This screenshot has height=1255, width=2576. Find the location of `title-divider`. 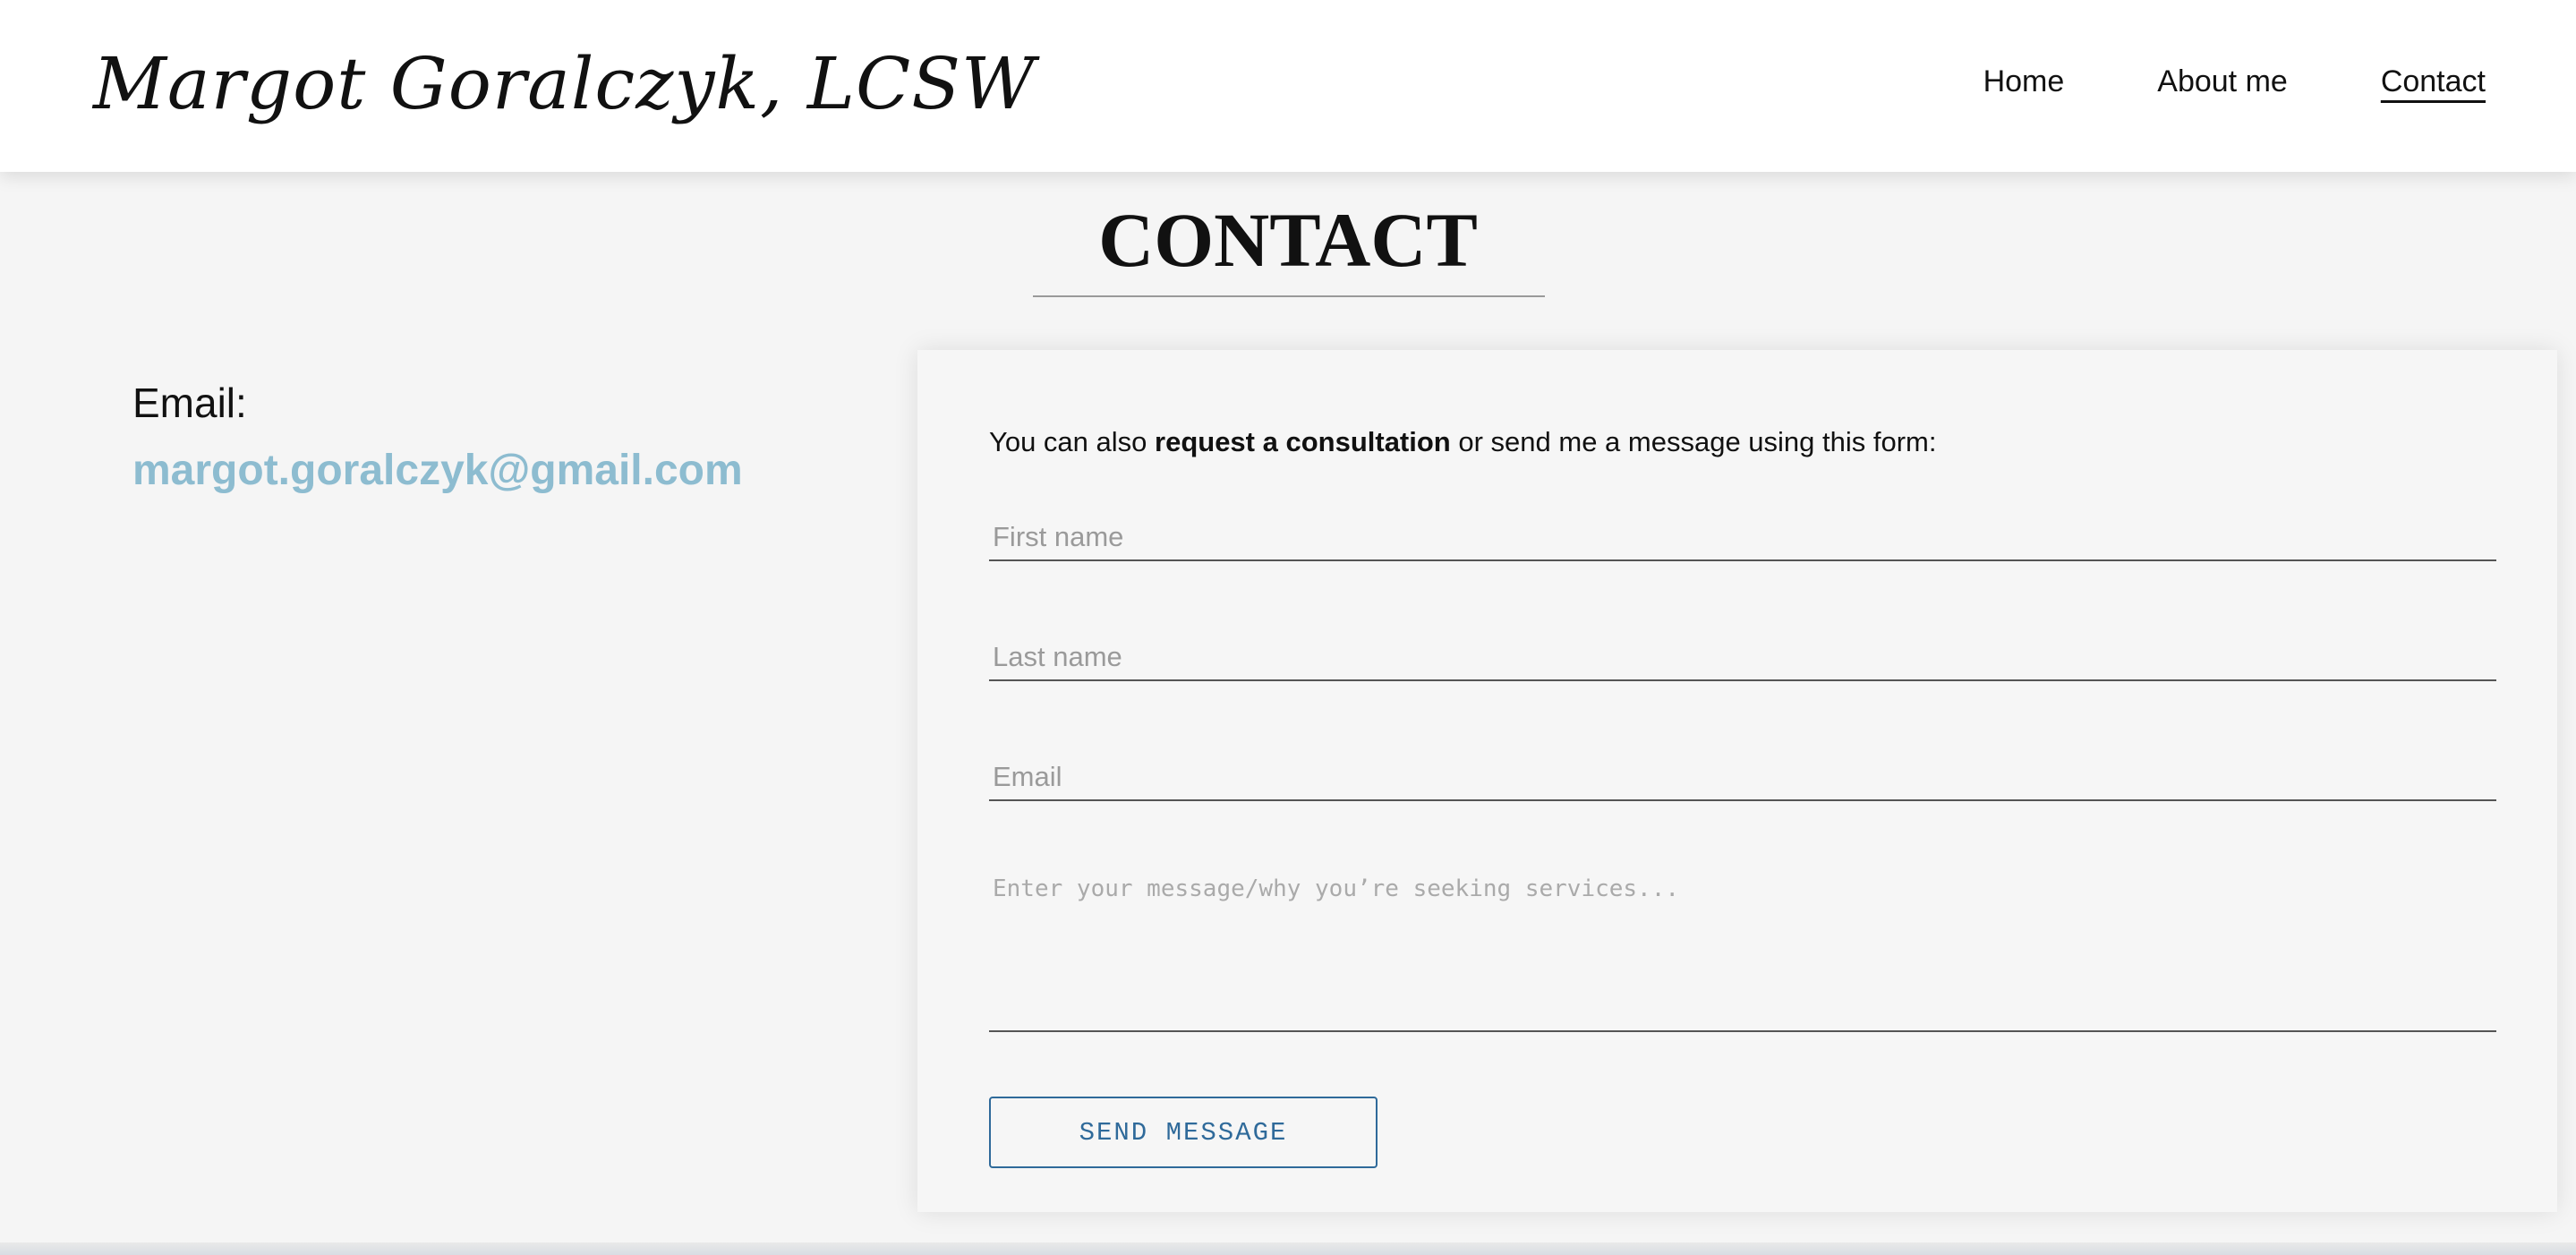

title-divider is located at coordinates (1289, 296).